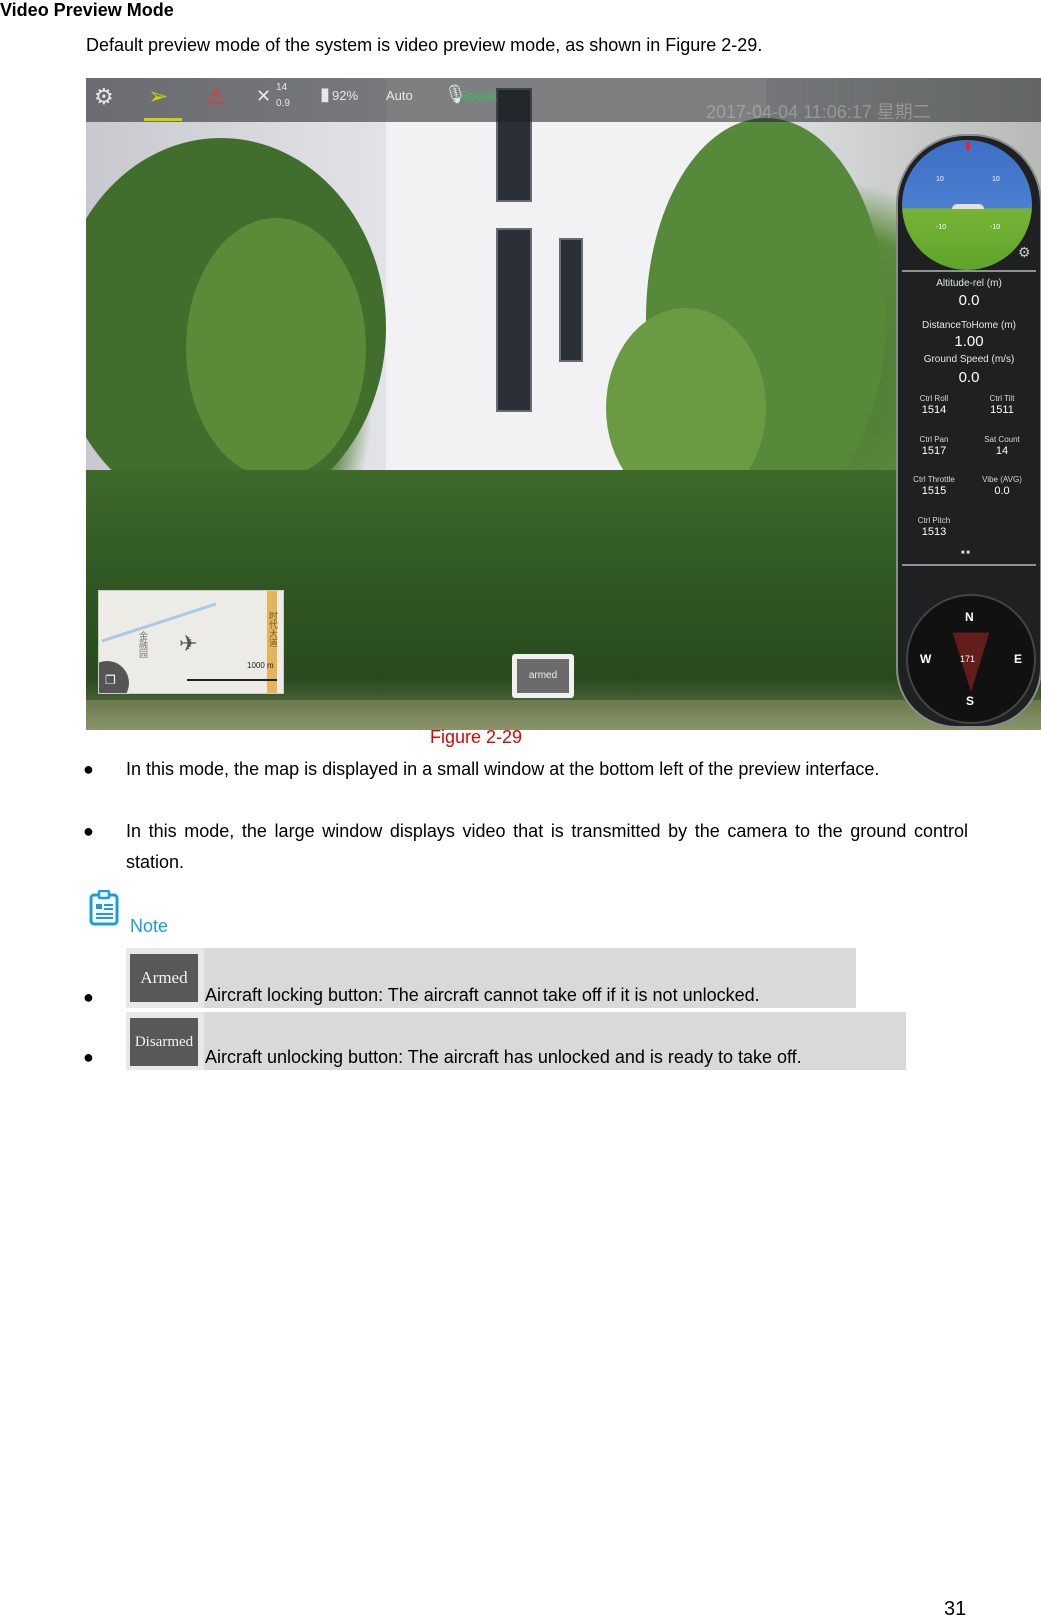 This screenshot has height=1624, width=1041. I want to click on ctrl-tilt-label: Ctrl Tilt, so click(1002, 398).